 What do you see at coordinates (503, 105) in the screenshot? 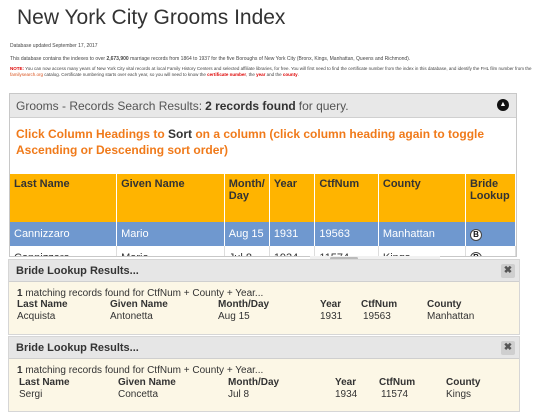
I see `collapse-icon: ▲` at bounding box center [503, 105].